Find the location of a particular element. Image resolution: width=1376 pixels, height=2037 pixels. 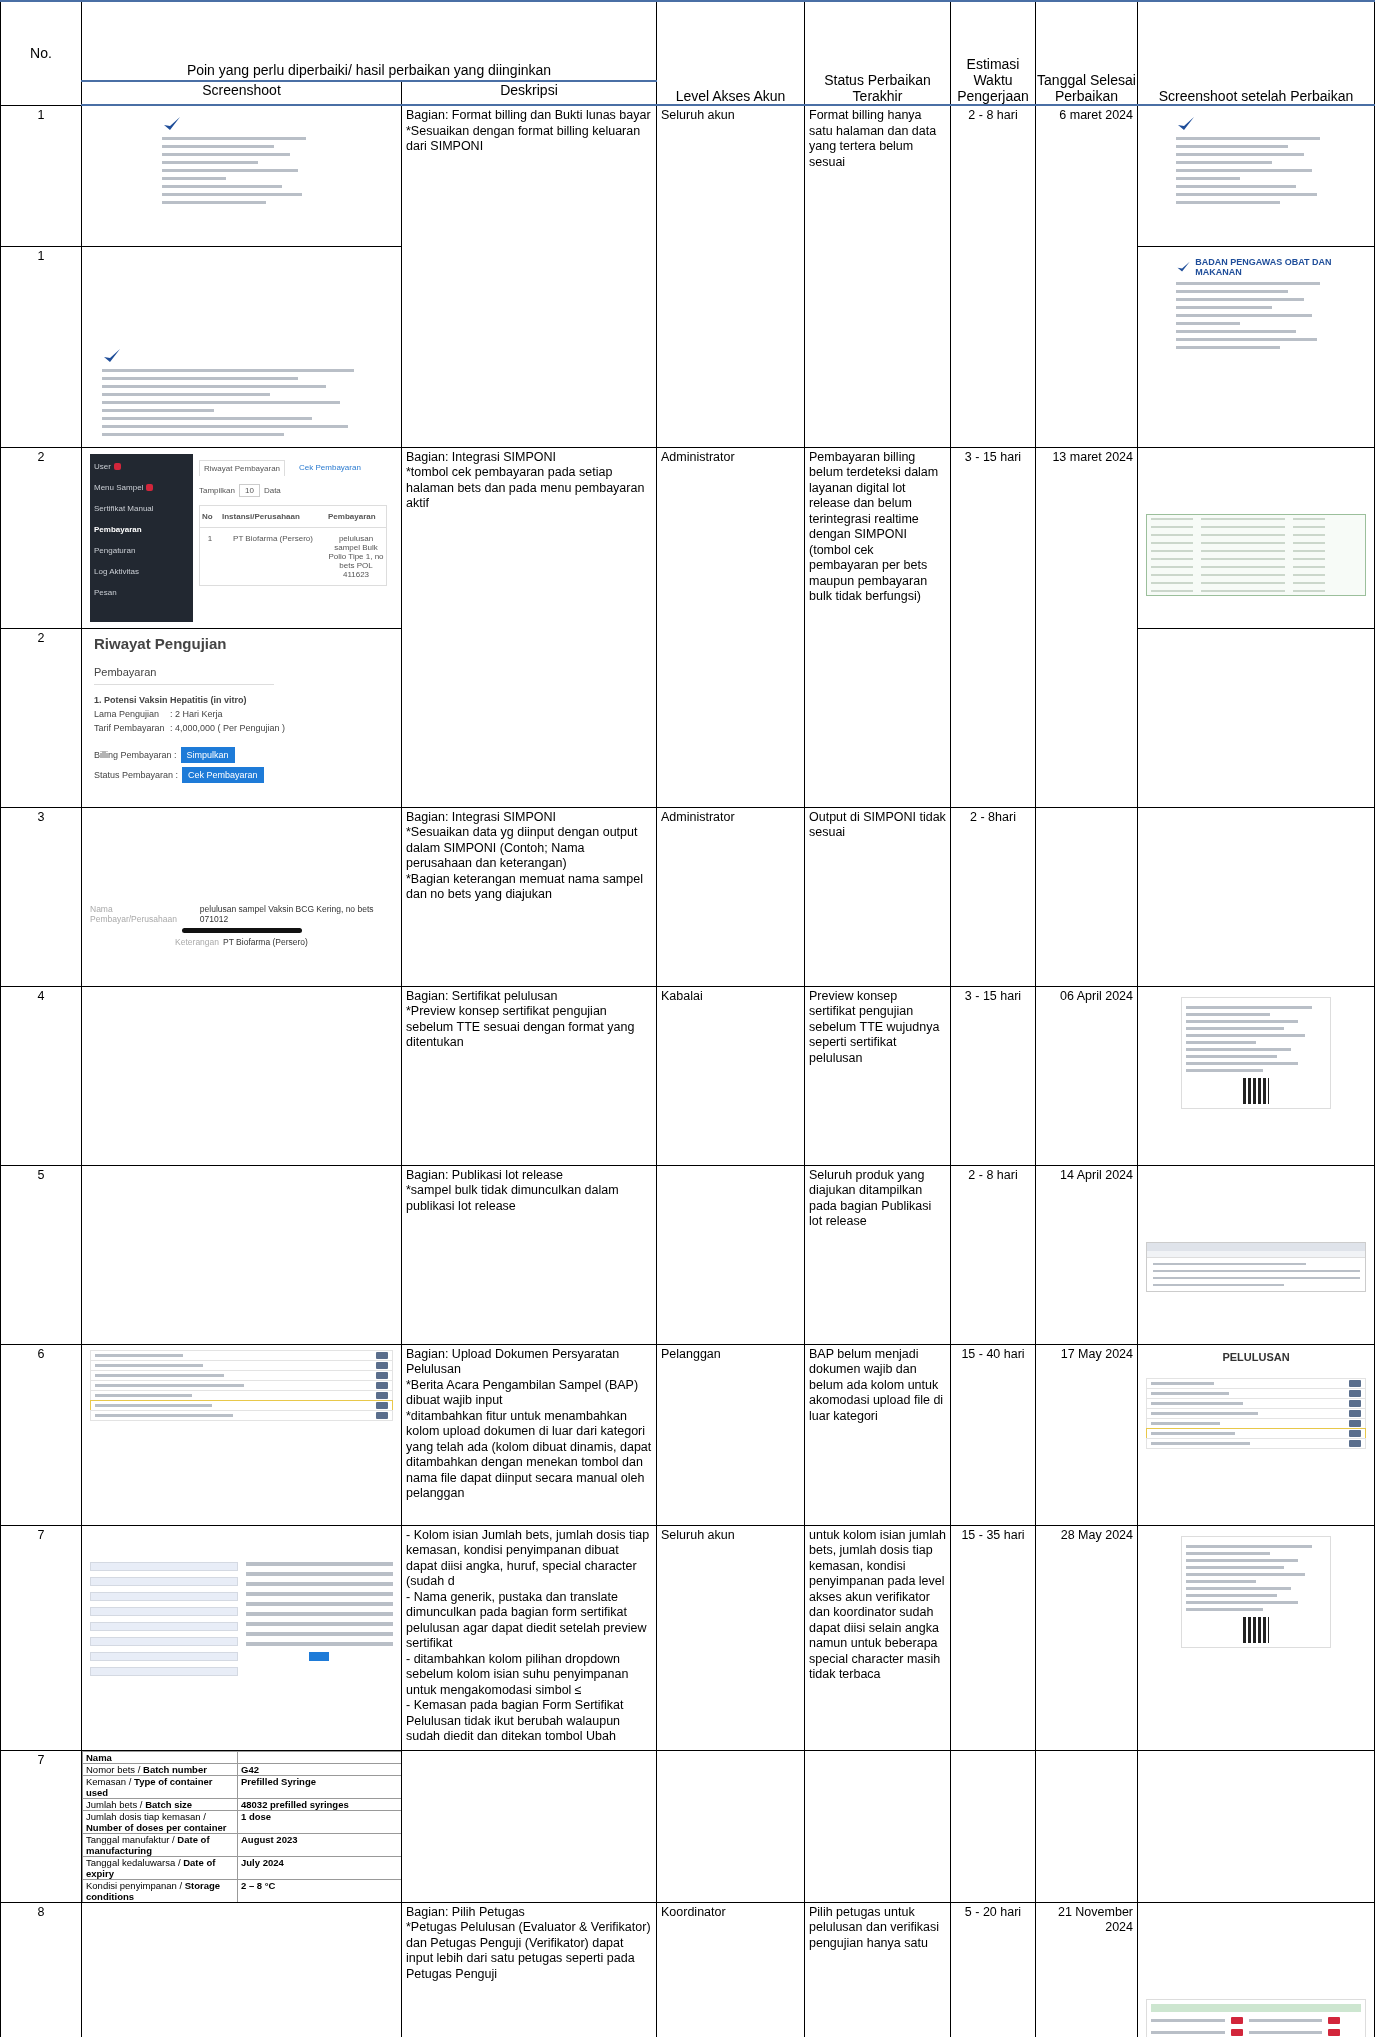

section-title: Pembayaran is located at coordinates (184, 675).